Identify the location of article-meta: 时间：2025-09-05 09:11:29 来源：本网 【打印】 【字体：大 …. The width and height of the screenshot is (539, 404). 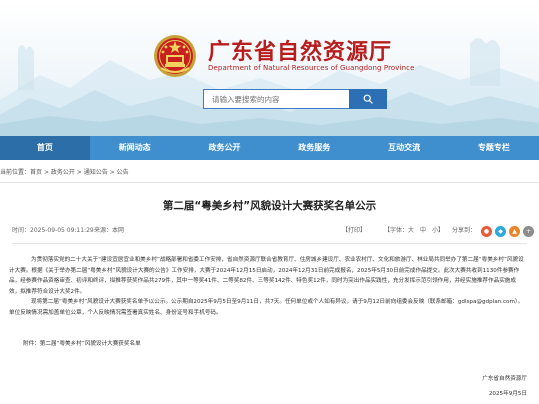
(273, 231).